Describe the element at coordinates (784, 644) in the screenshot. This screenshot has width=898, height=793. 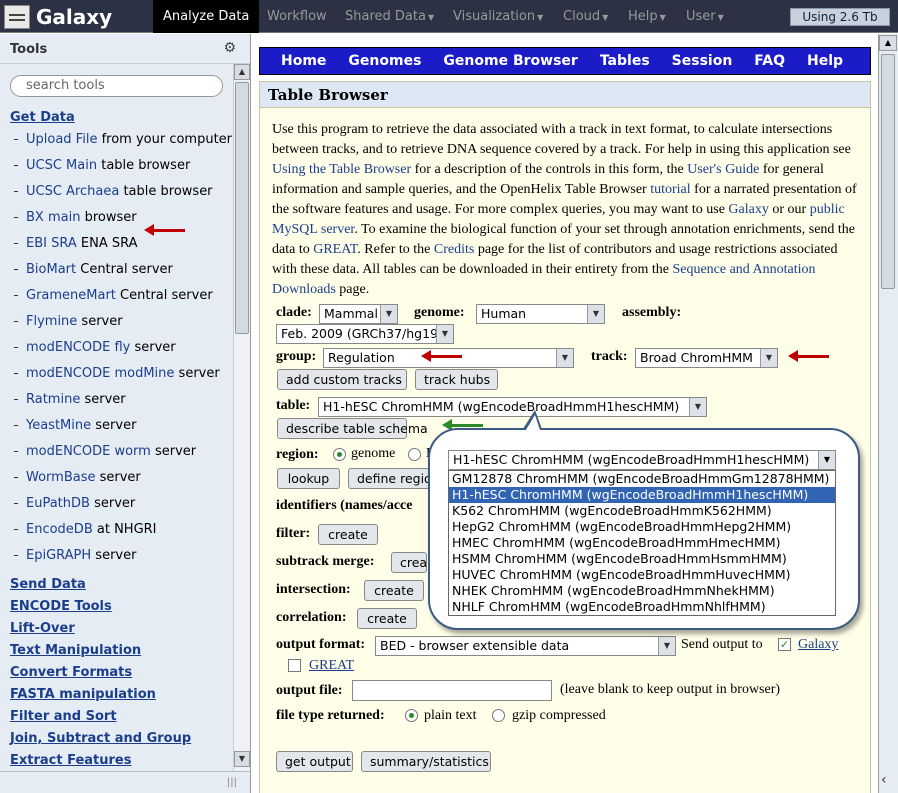
I see `send-galaxy-checkbox: ✓` at that location.